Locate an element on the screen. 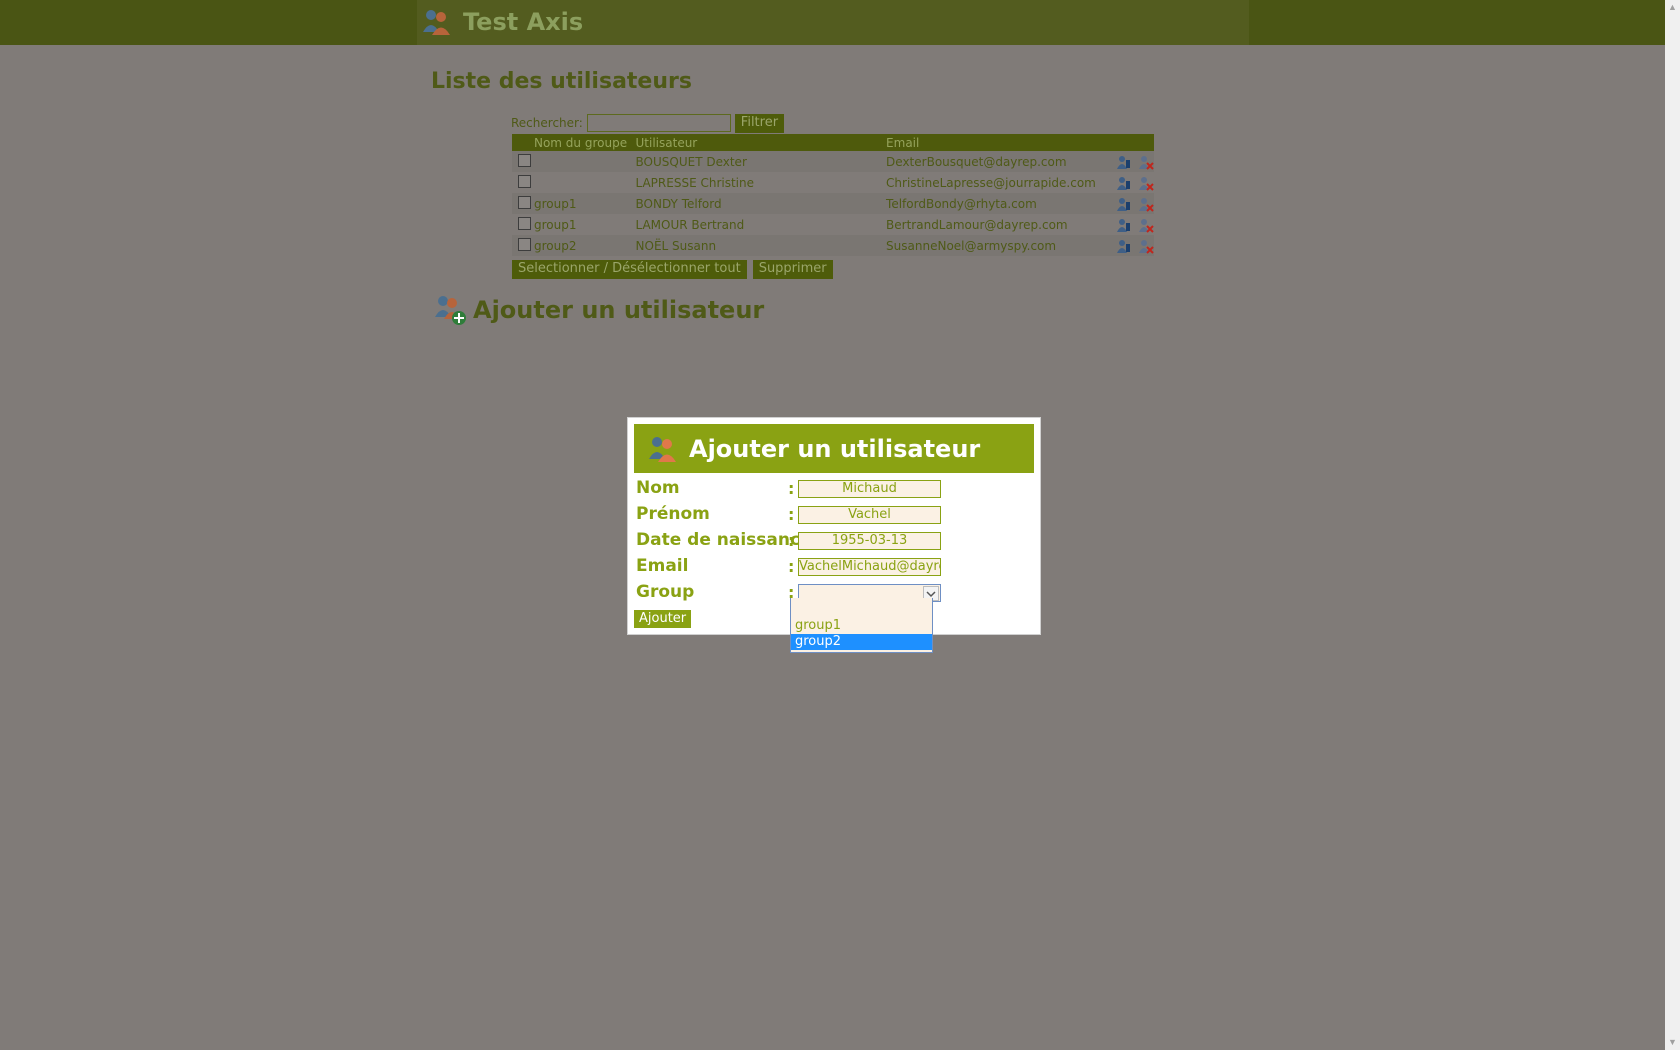 This screenshot has width=1680, height=1050. dialog-header: Ajouter un utilisateur is located at coordinates (834, 448).